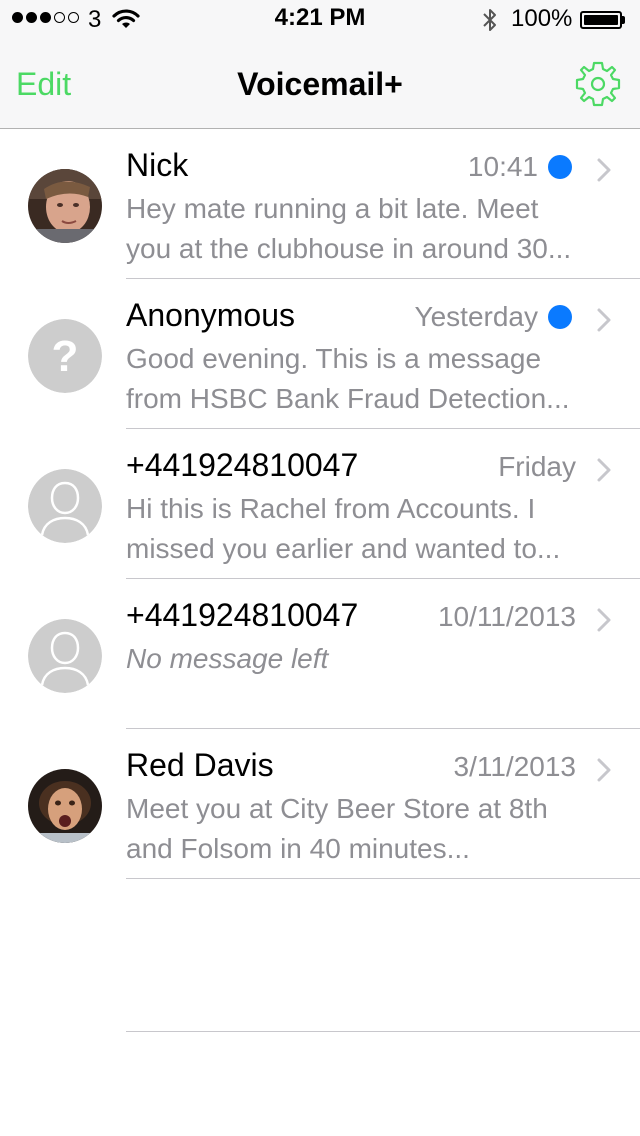 Image resolution: width=640 pixels, height=1136 pixels. What do you see at coordinates (490, 22) in the screenshot?
I see `bluetooth-icon` at bounding box center [490, 22].